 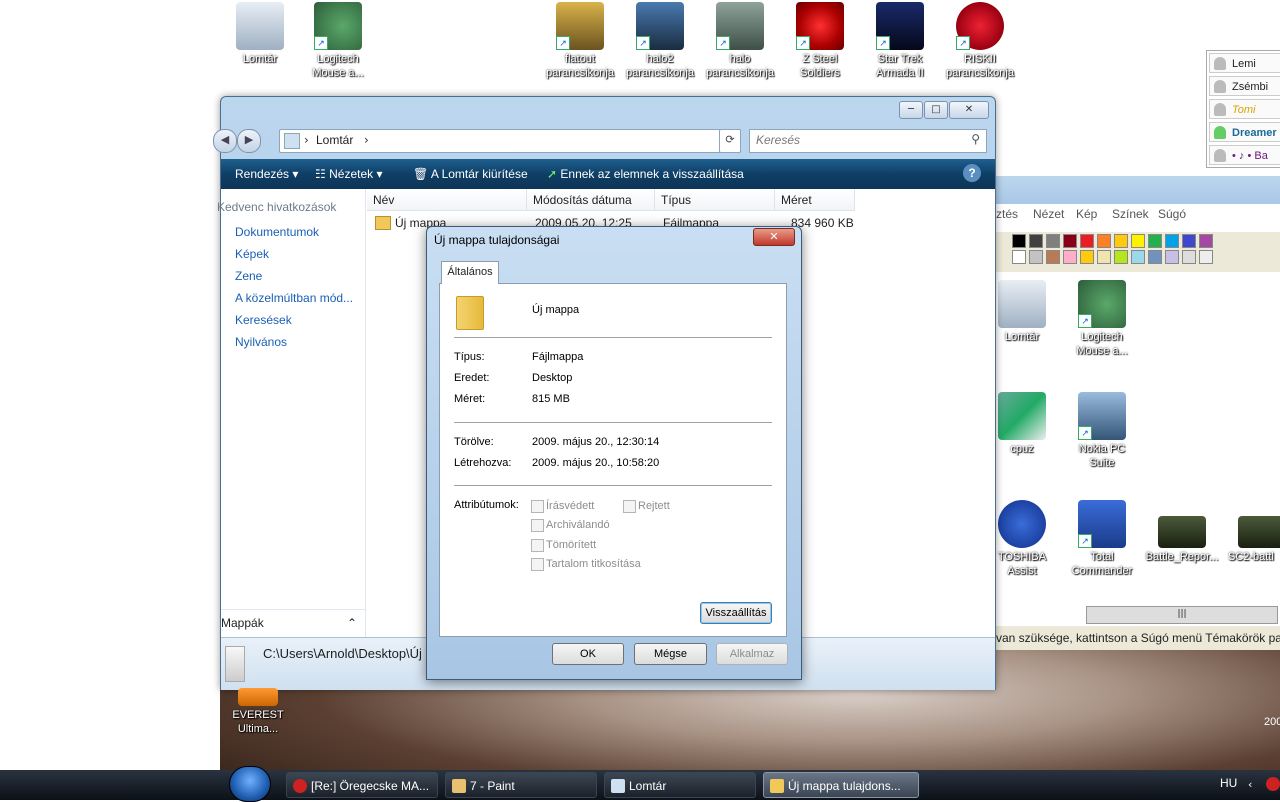 What do you see at coordinates (521, 785) in the screenshot?
I see `taskbar-button-paint: 7 - Paint` at bounding box center [521, 785].